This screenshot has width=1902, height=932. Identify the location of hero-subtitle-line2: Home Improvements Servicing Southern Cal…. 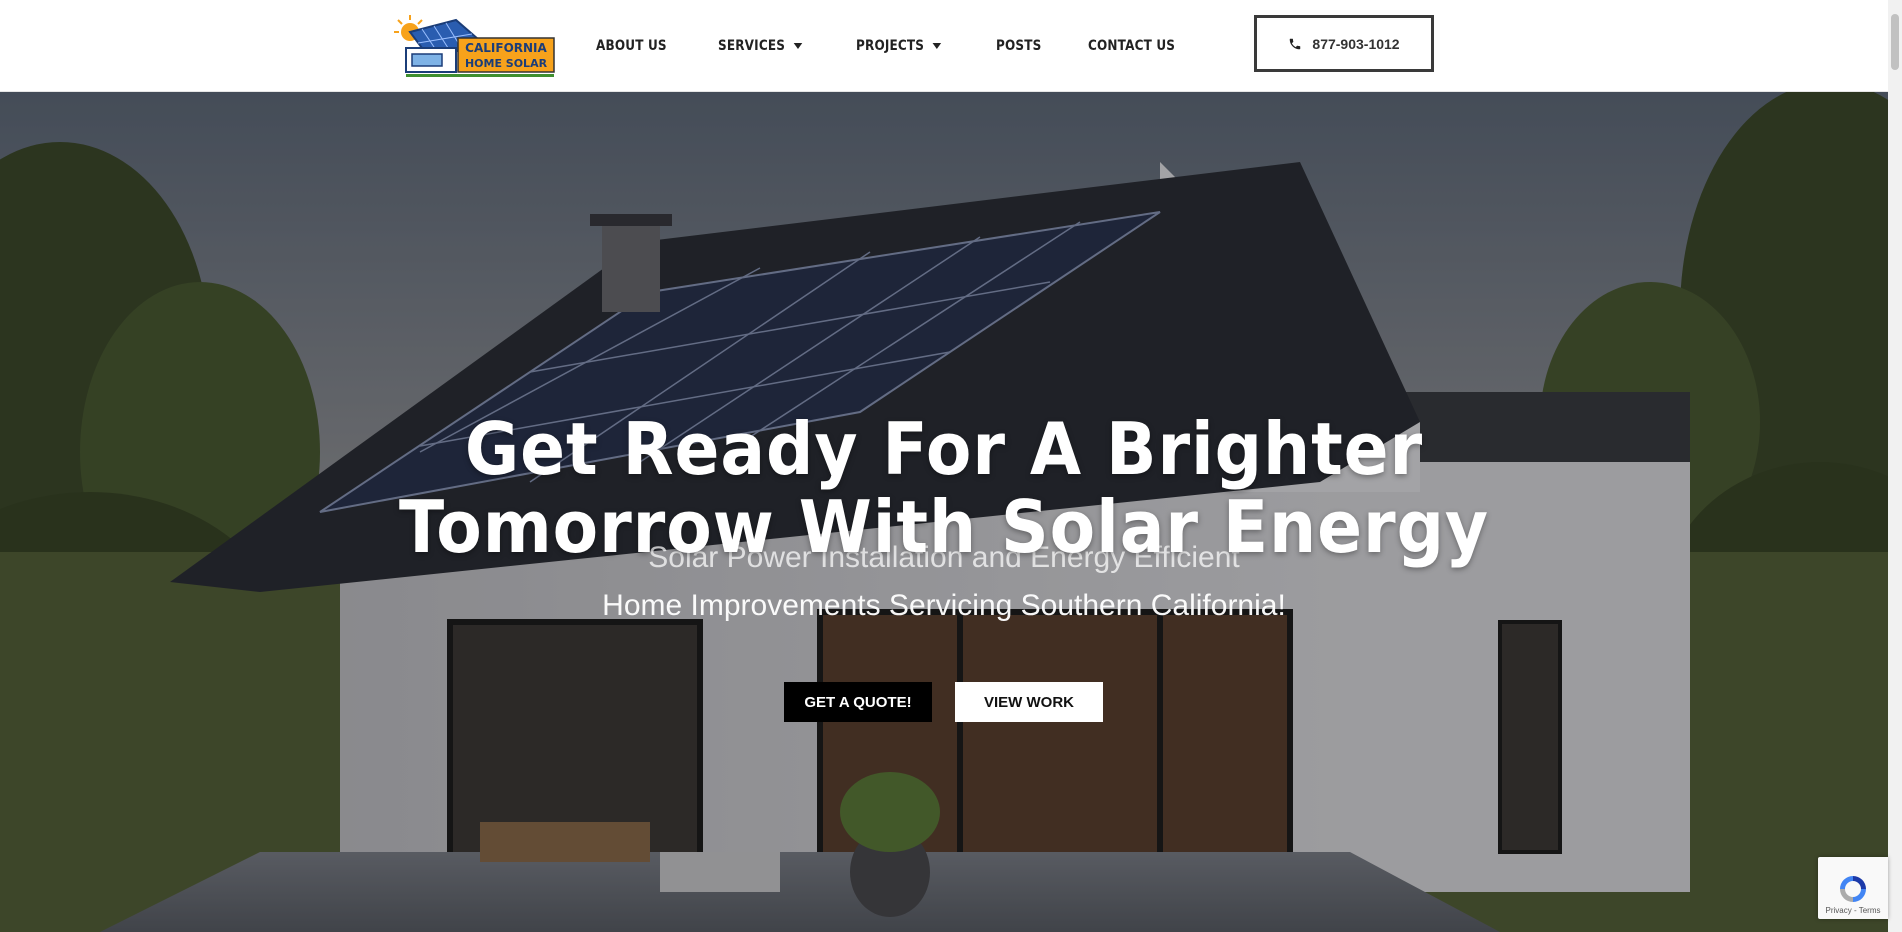
(944, 605).